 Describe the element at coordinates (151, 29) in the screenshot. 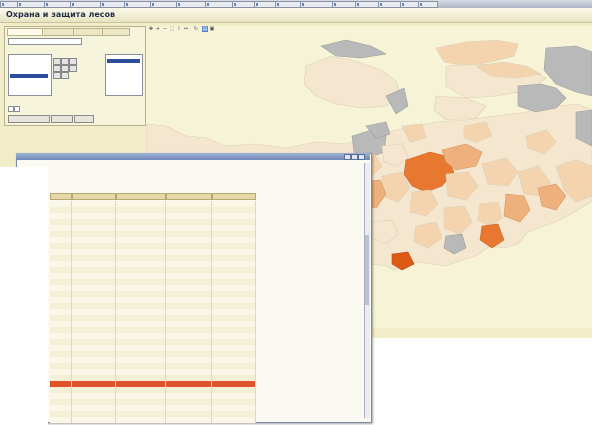

I see `pan-icon: ✥` at that location.